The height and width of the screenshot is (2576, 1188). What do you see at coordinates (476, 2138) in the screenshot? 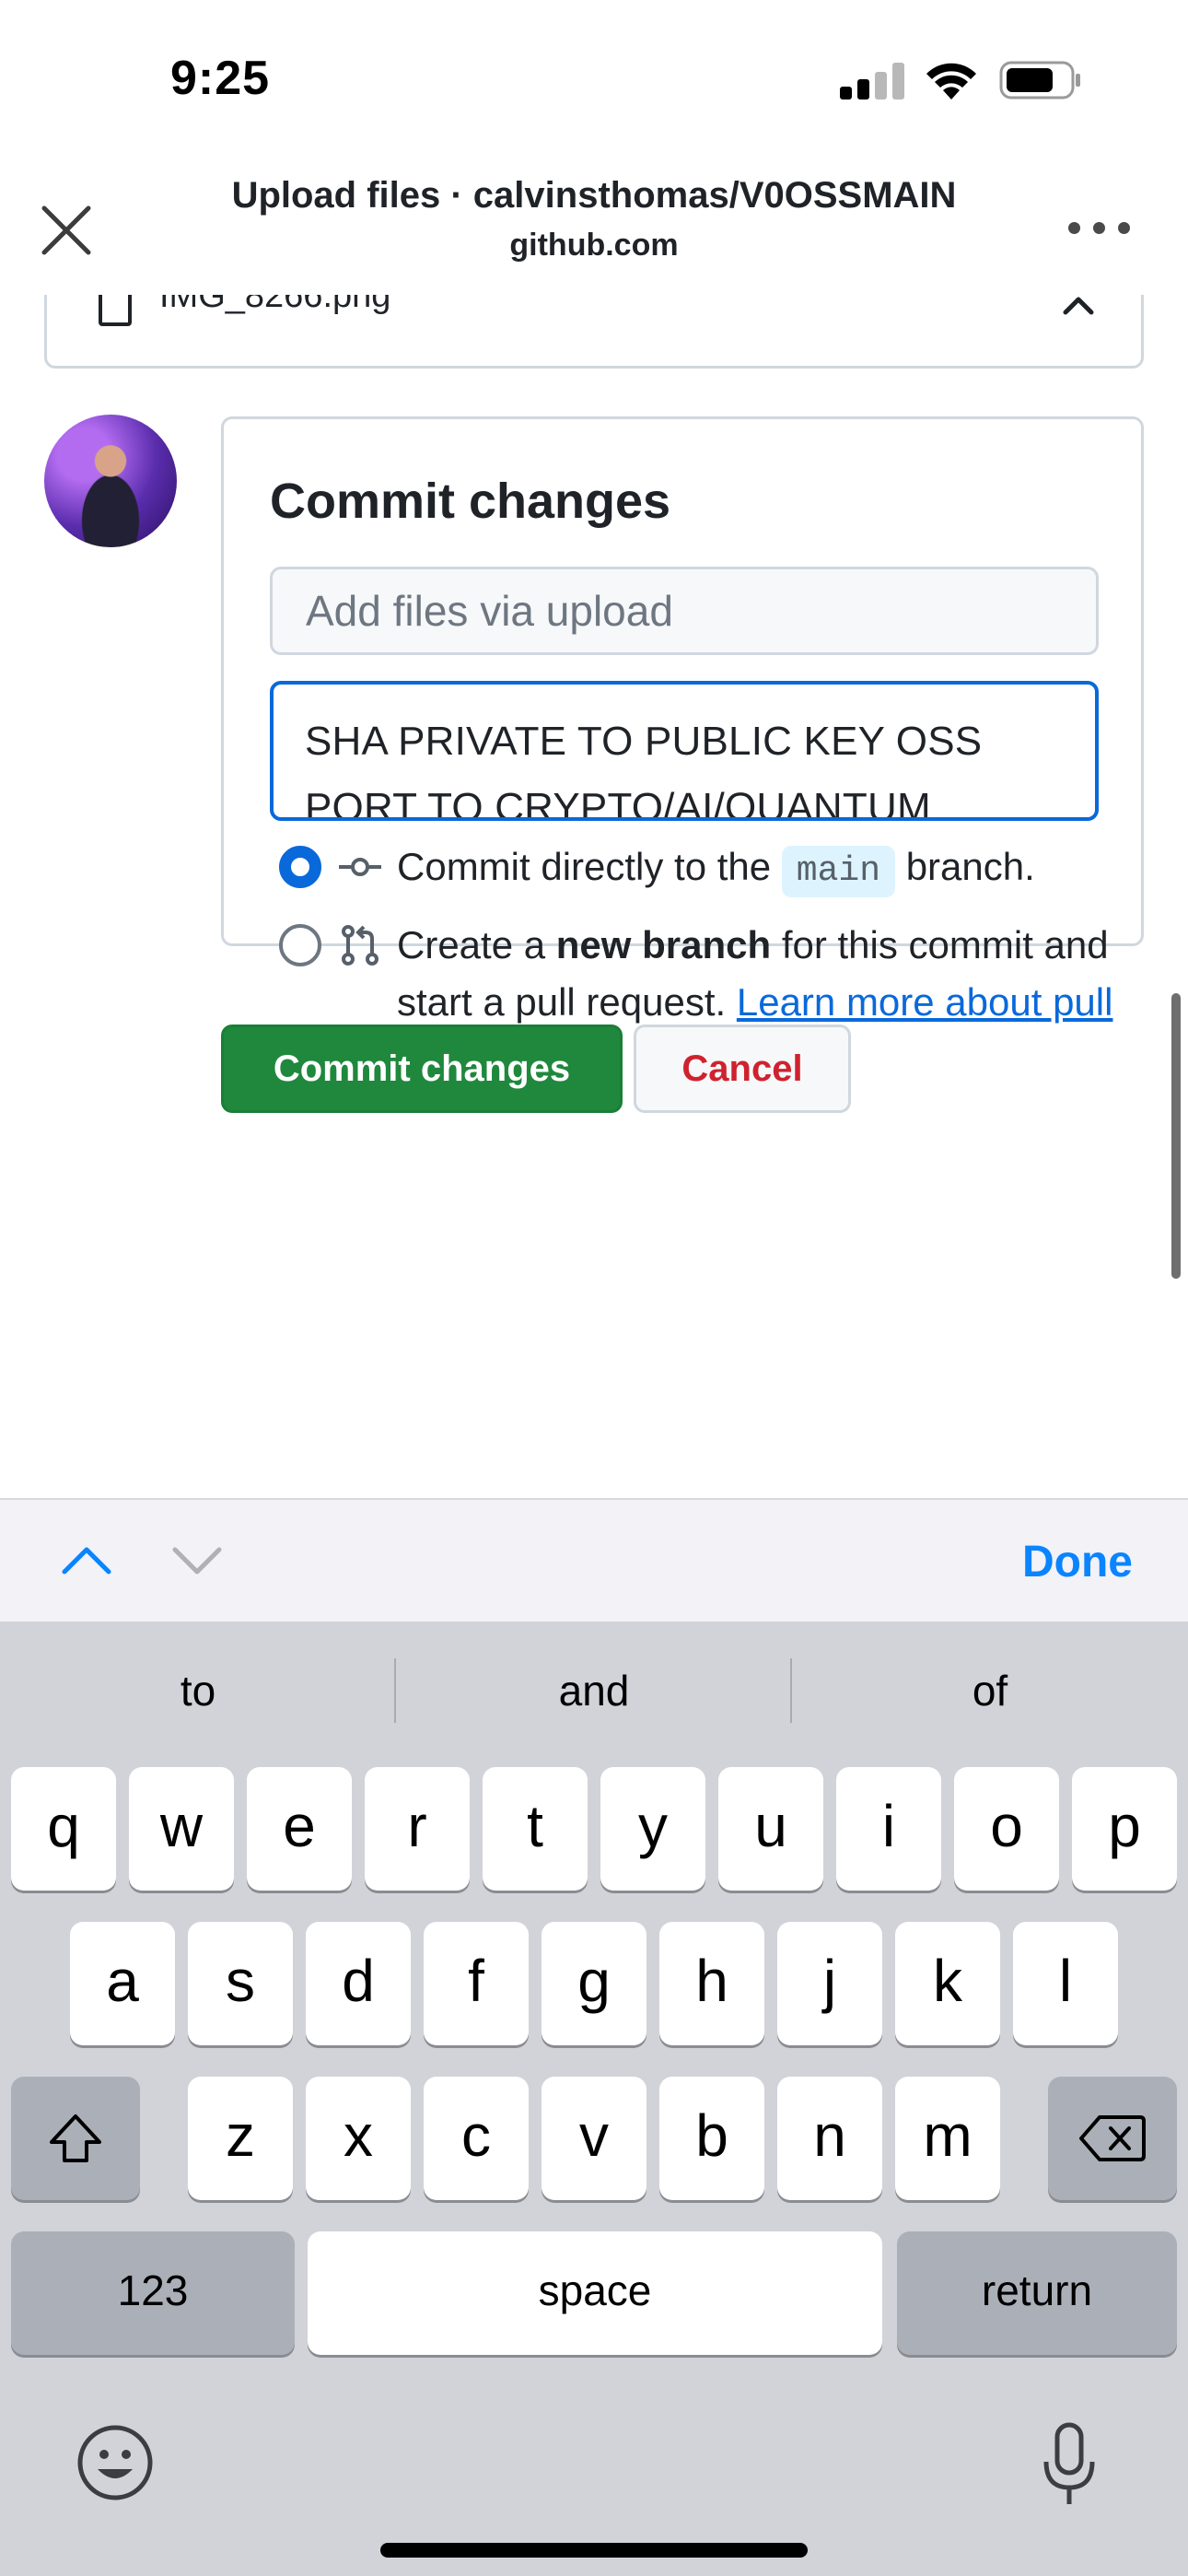
I see `key-c: c` at bounding box center [476, 2138].